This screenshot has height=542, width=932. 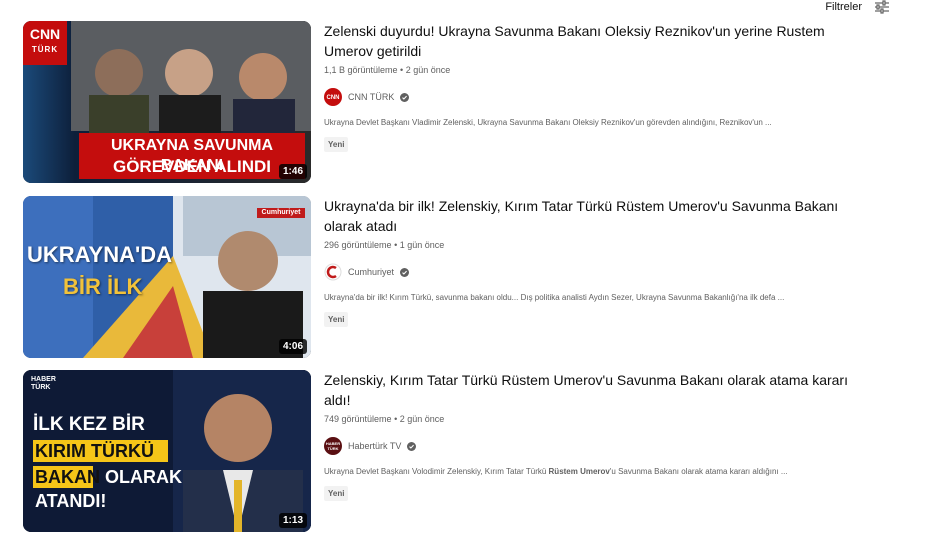 I want to click on video-meta: 1,1 B görüntüleme • 2 gün önce, so click(x=387, y=70).